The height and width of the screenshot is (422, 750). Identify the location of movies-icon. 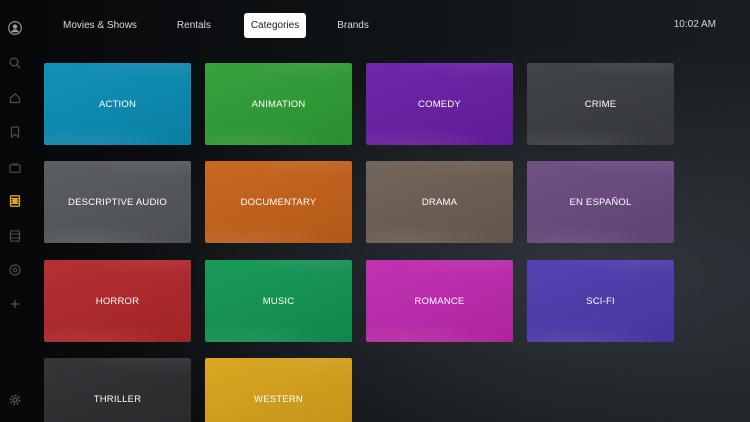
(15, 201).